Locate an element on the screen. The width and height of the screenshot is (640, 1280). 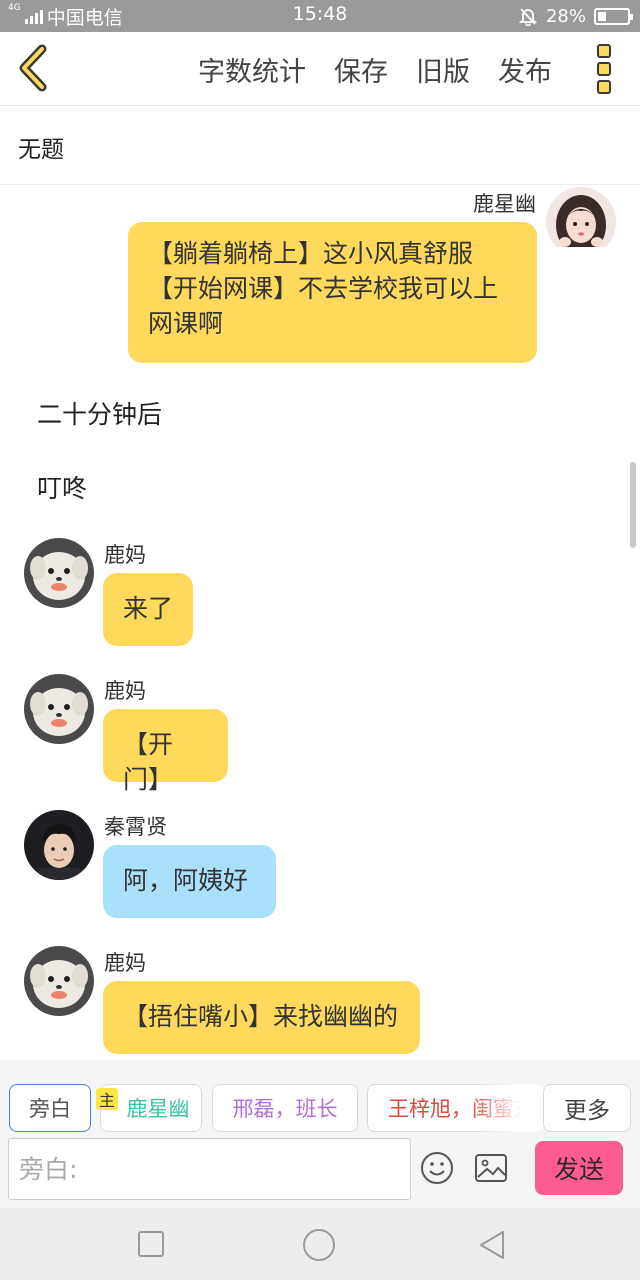
chevron-left-icon is located at coordinates (33, 68).